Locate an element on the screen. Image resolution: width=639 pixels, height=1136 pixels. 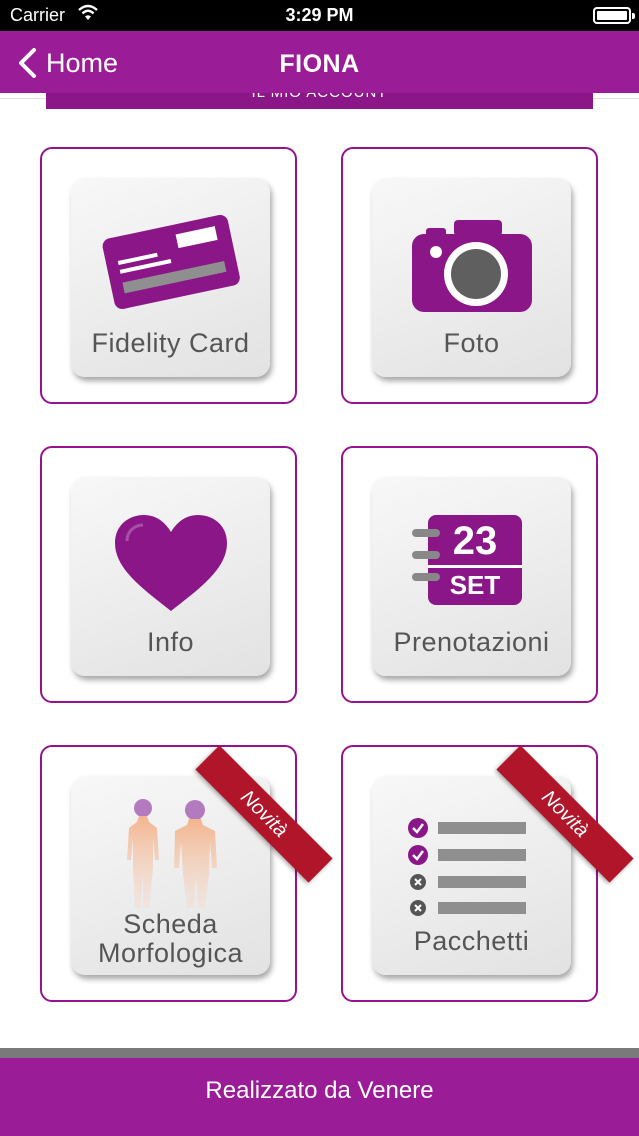
tile-info: Info is located at coordinates (168, 574).